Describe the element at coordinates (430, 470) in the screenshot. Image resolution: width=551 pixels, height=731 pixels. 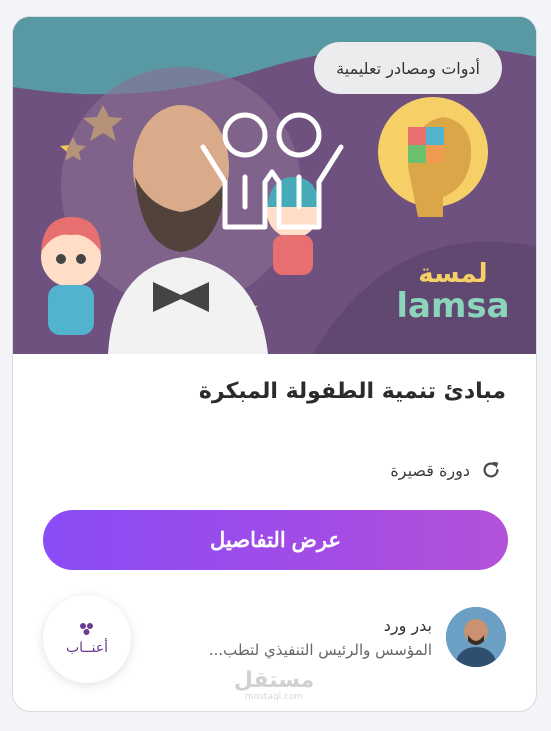
I see `course-type-label: دورة قصيرة` at that location.